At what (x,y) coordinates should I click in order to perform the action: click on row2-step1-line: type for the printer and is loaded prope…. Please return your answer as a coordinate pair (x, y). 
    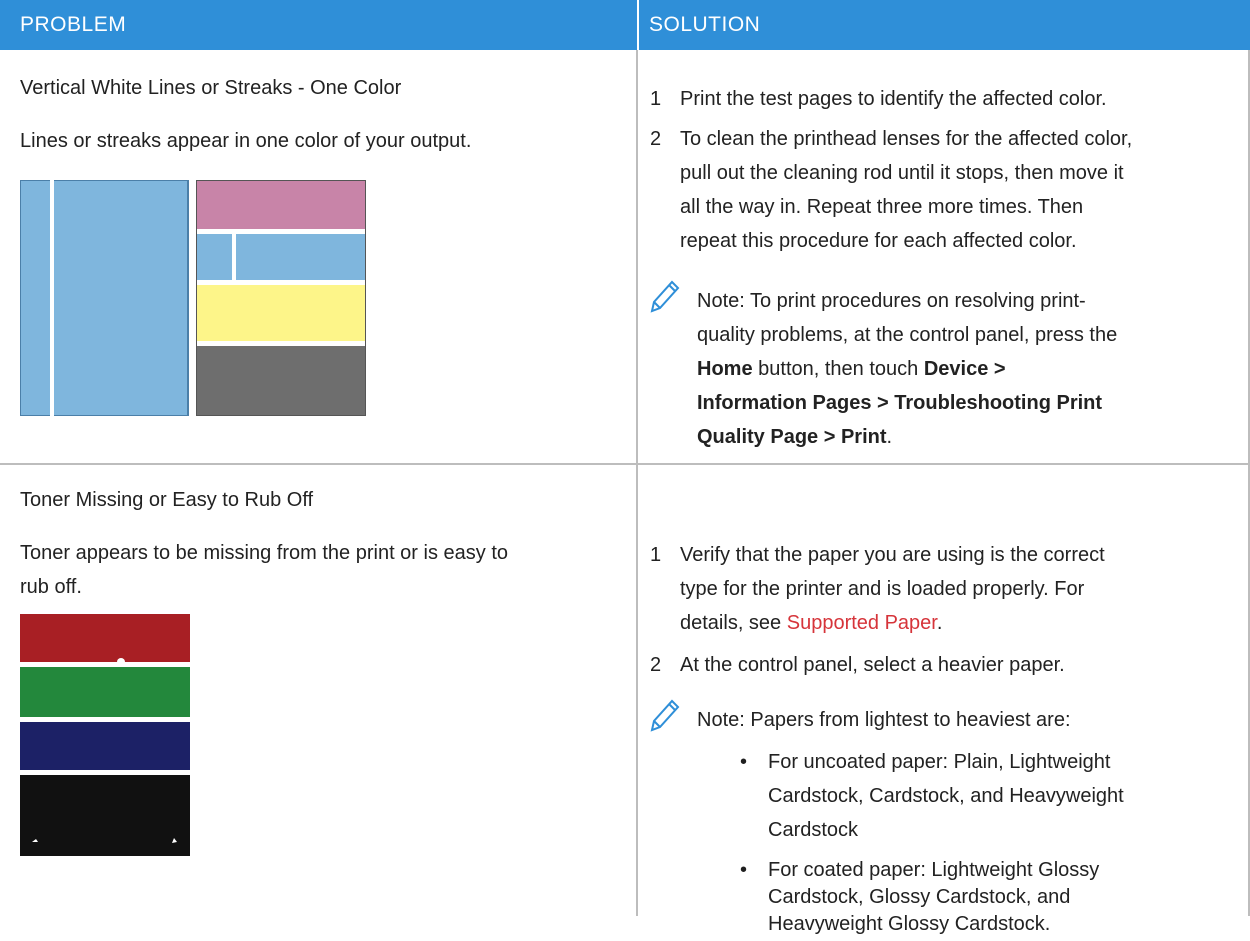
    Looking at the image, I should click on (882, 589).